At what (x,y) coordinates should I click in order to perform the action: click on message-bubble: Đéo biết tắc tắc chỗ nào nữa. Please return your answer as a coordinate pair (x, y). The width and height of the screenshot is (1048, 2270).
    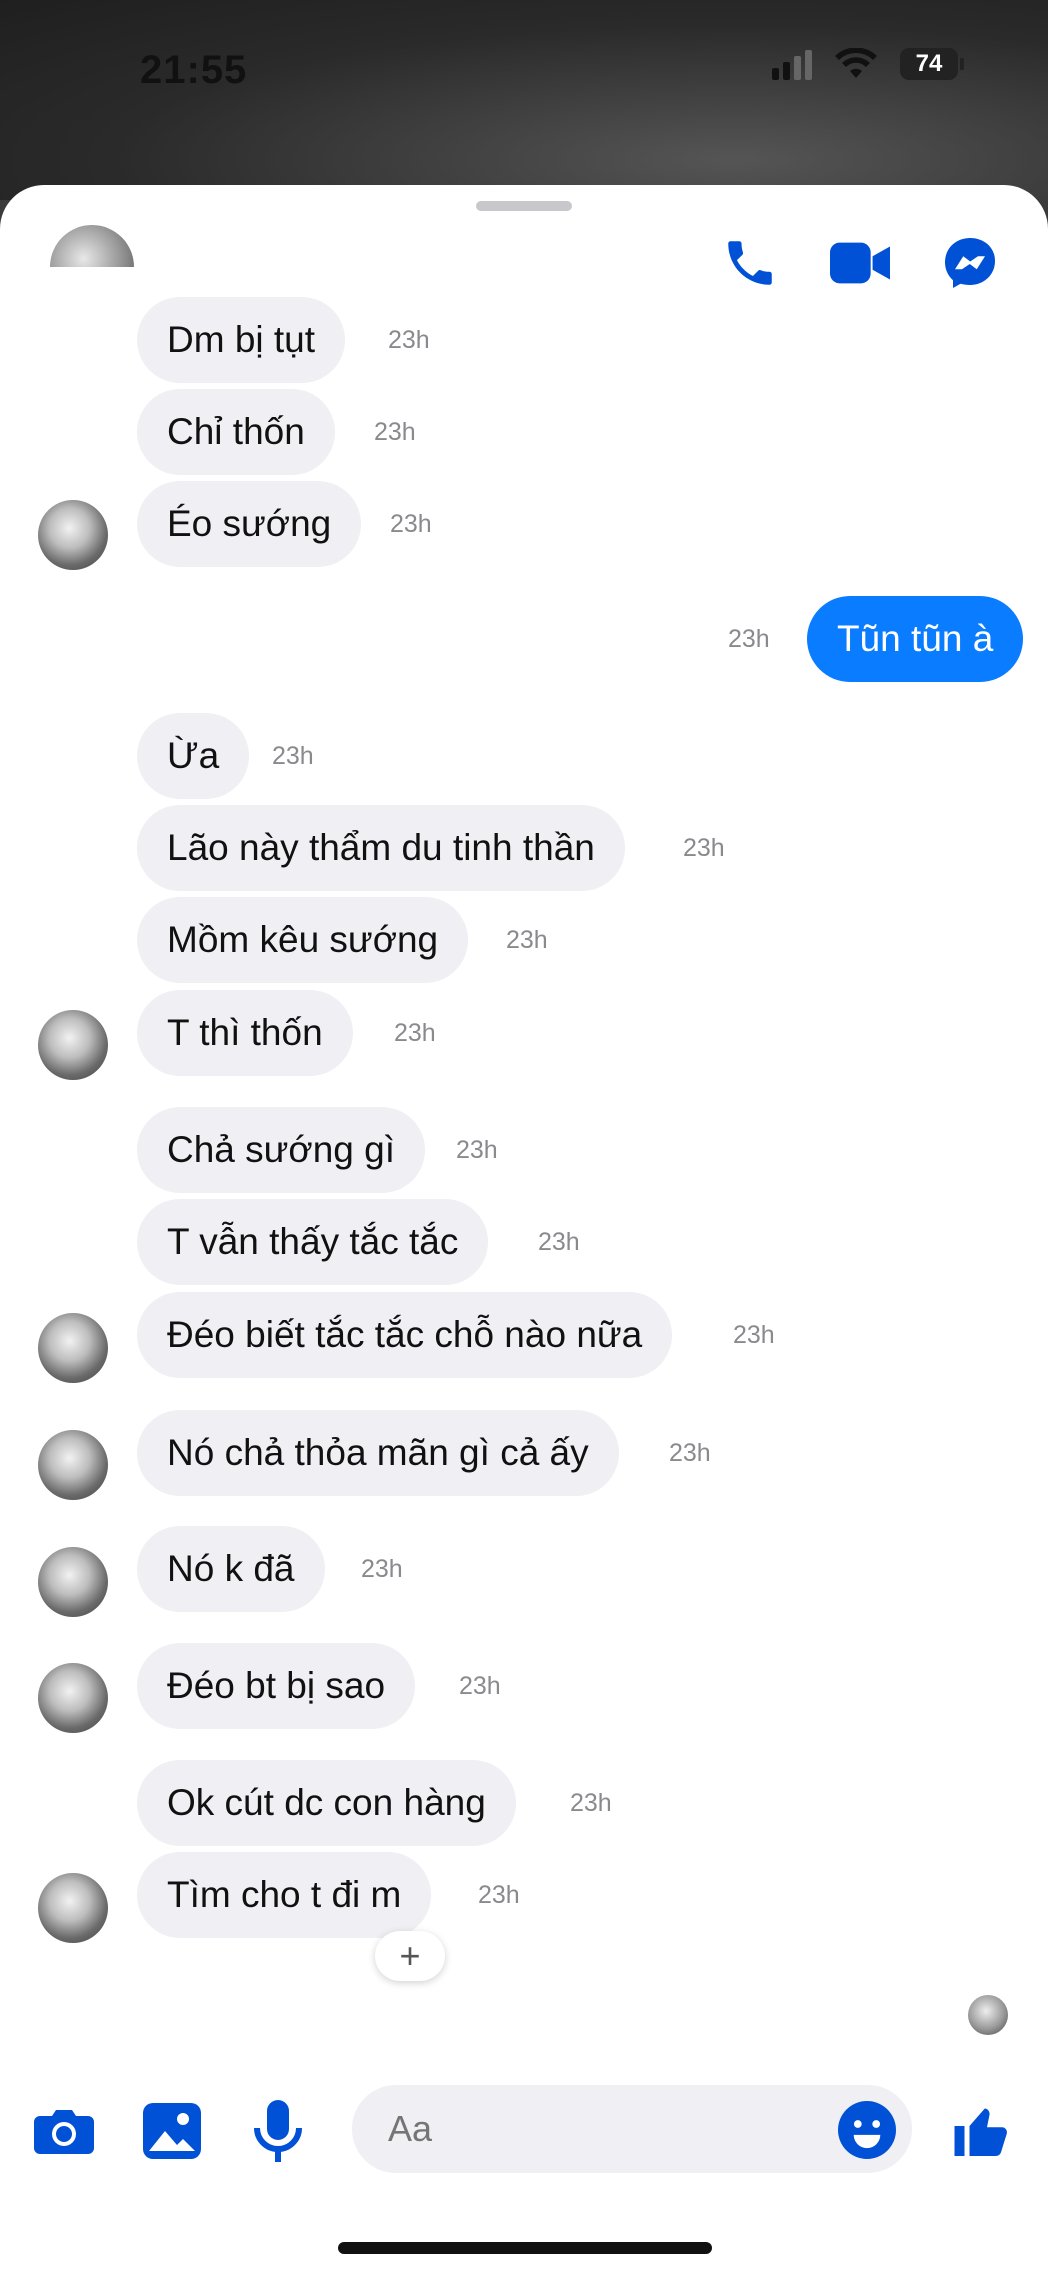
    Looking at the image, I should click on (405, 1335).